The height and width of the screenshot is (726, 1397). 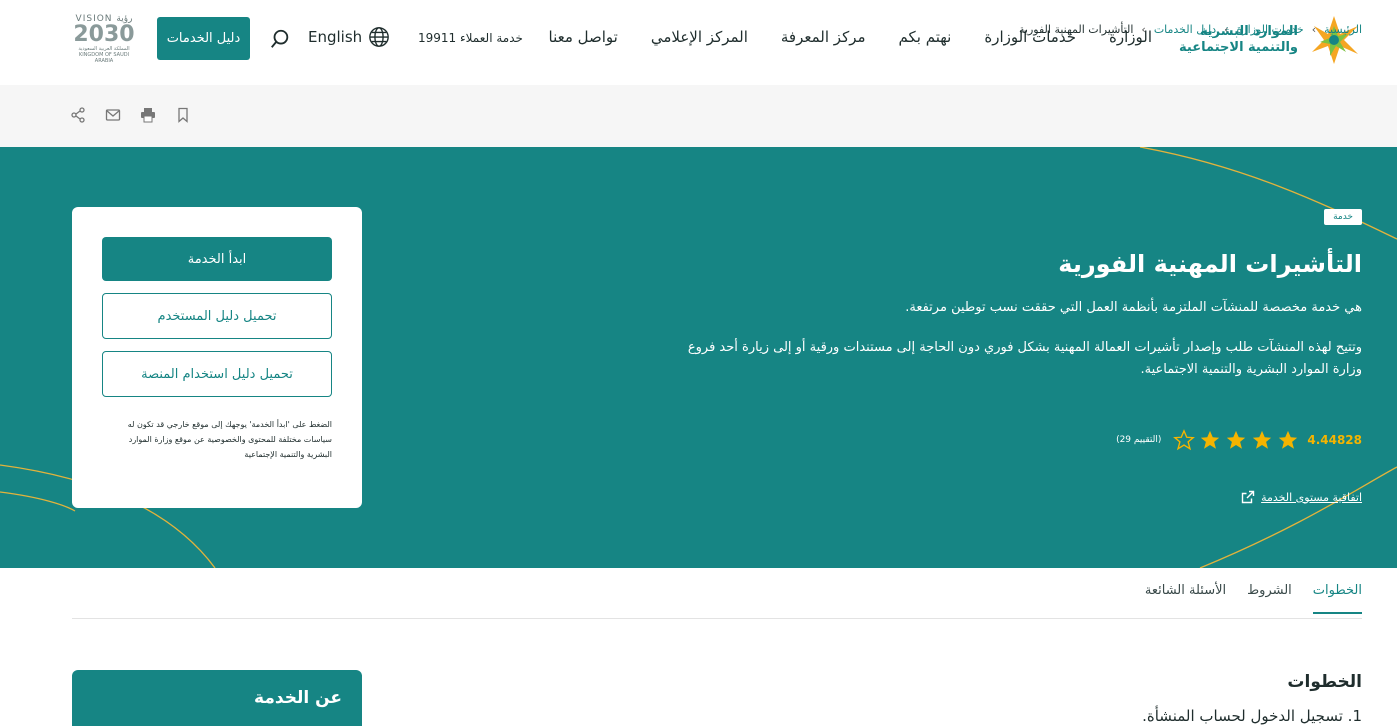 I want to click on ministry-logo: الموارد البشرية والتنمية الاجتماعية, so click(x=1262, y=40).